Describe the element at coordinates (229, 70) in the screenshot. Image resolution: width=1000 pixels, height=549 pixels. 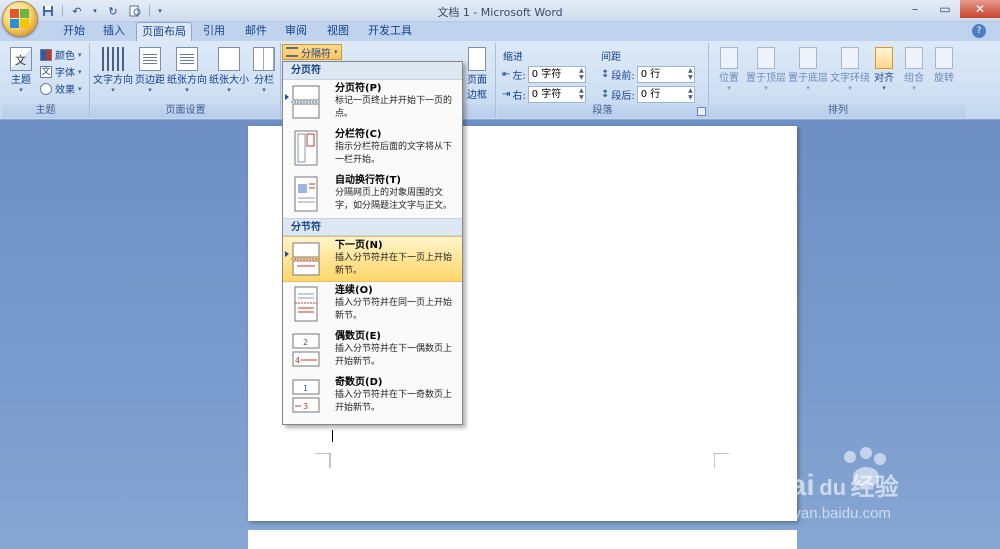
I see `size-button: 纸张大小 ▾` at that location.